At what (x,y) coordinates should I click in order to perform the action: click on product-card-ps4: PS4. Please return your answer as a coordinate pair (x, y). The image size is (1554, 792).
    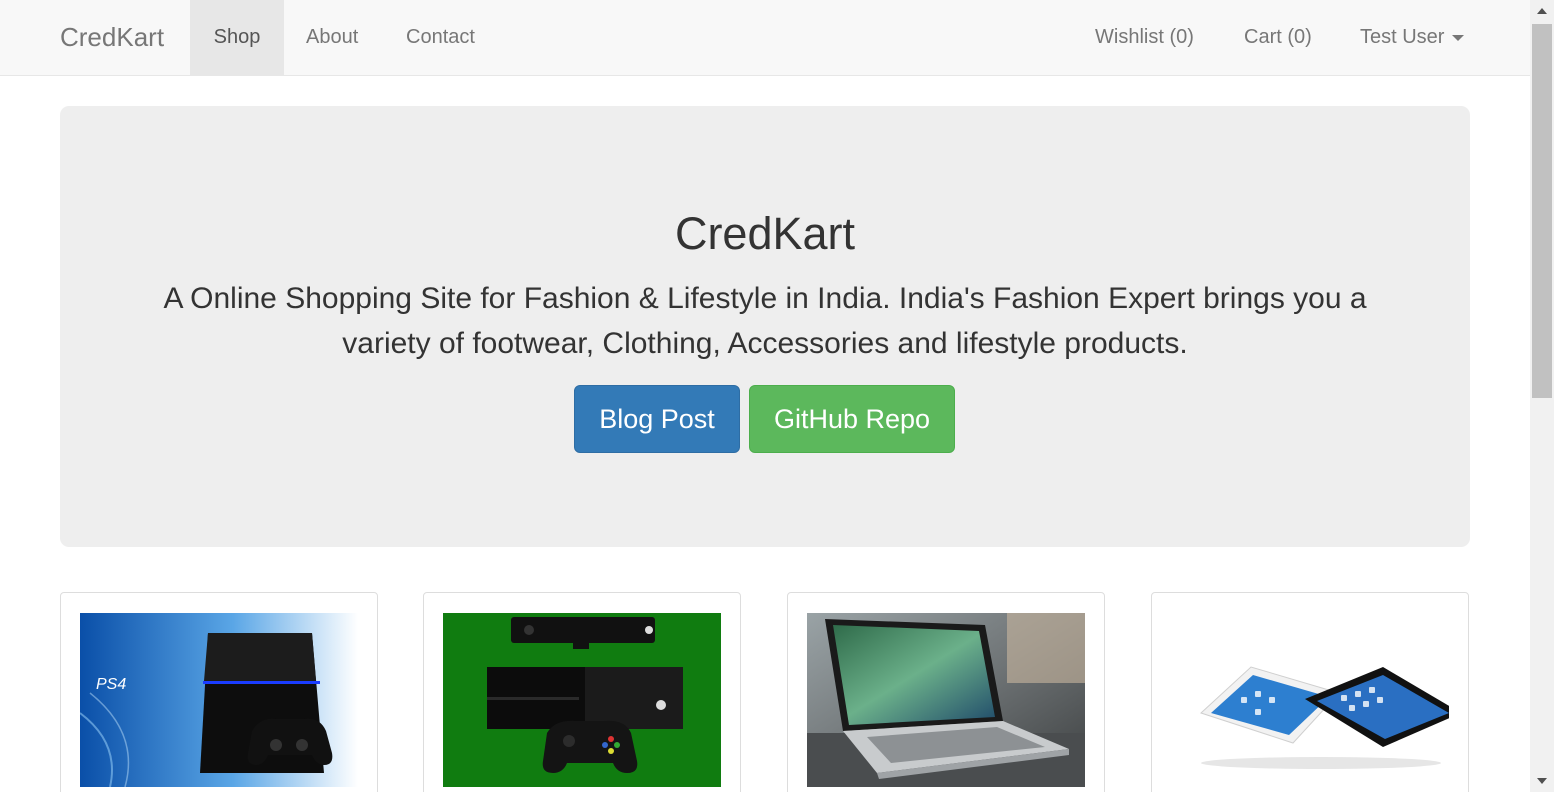
    Looking at the image, I should click on (219, 692).